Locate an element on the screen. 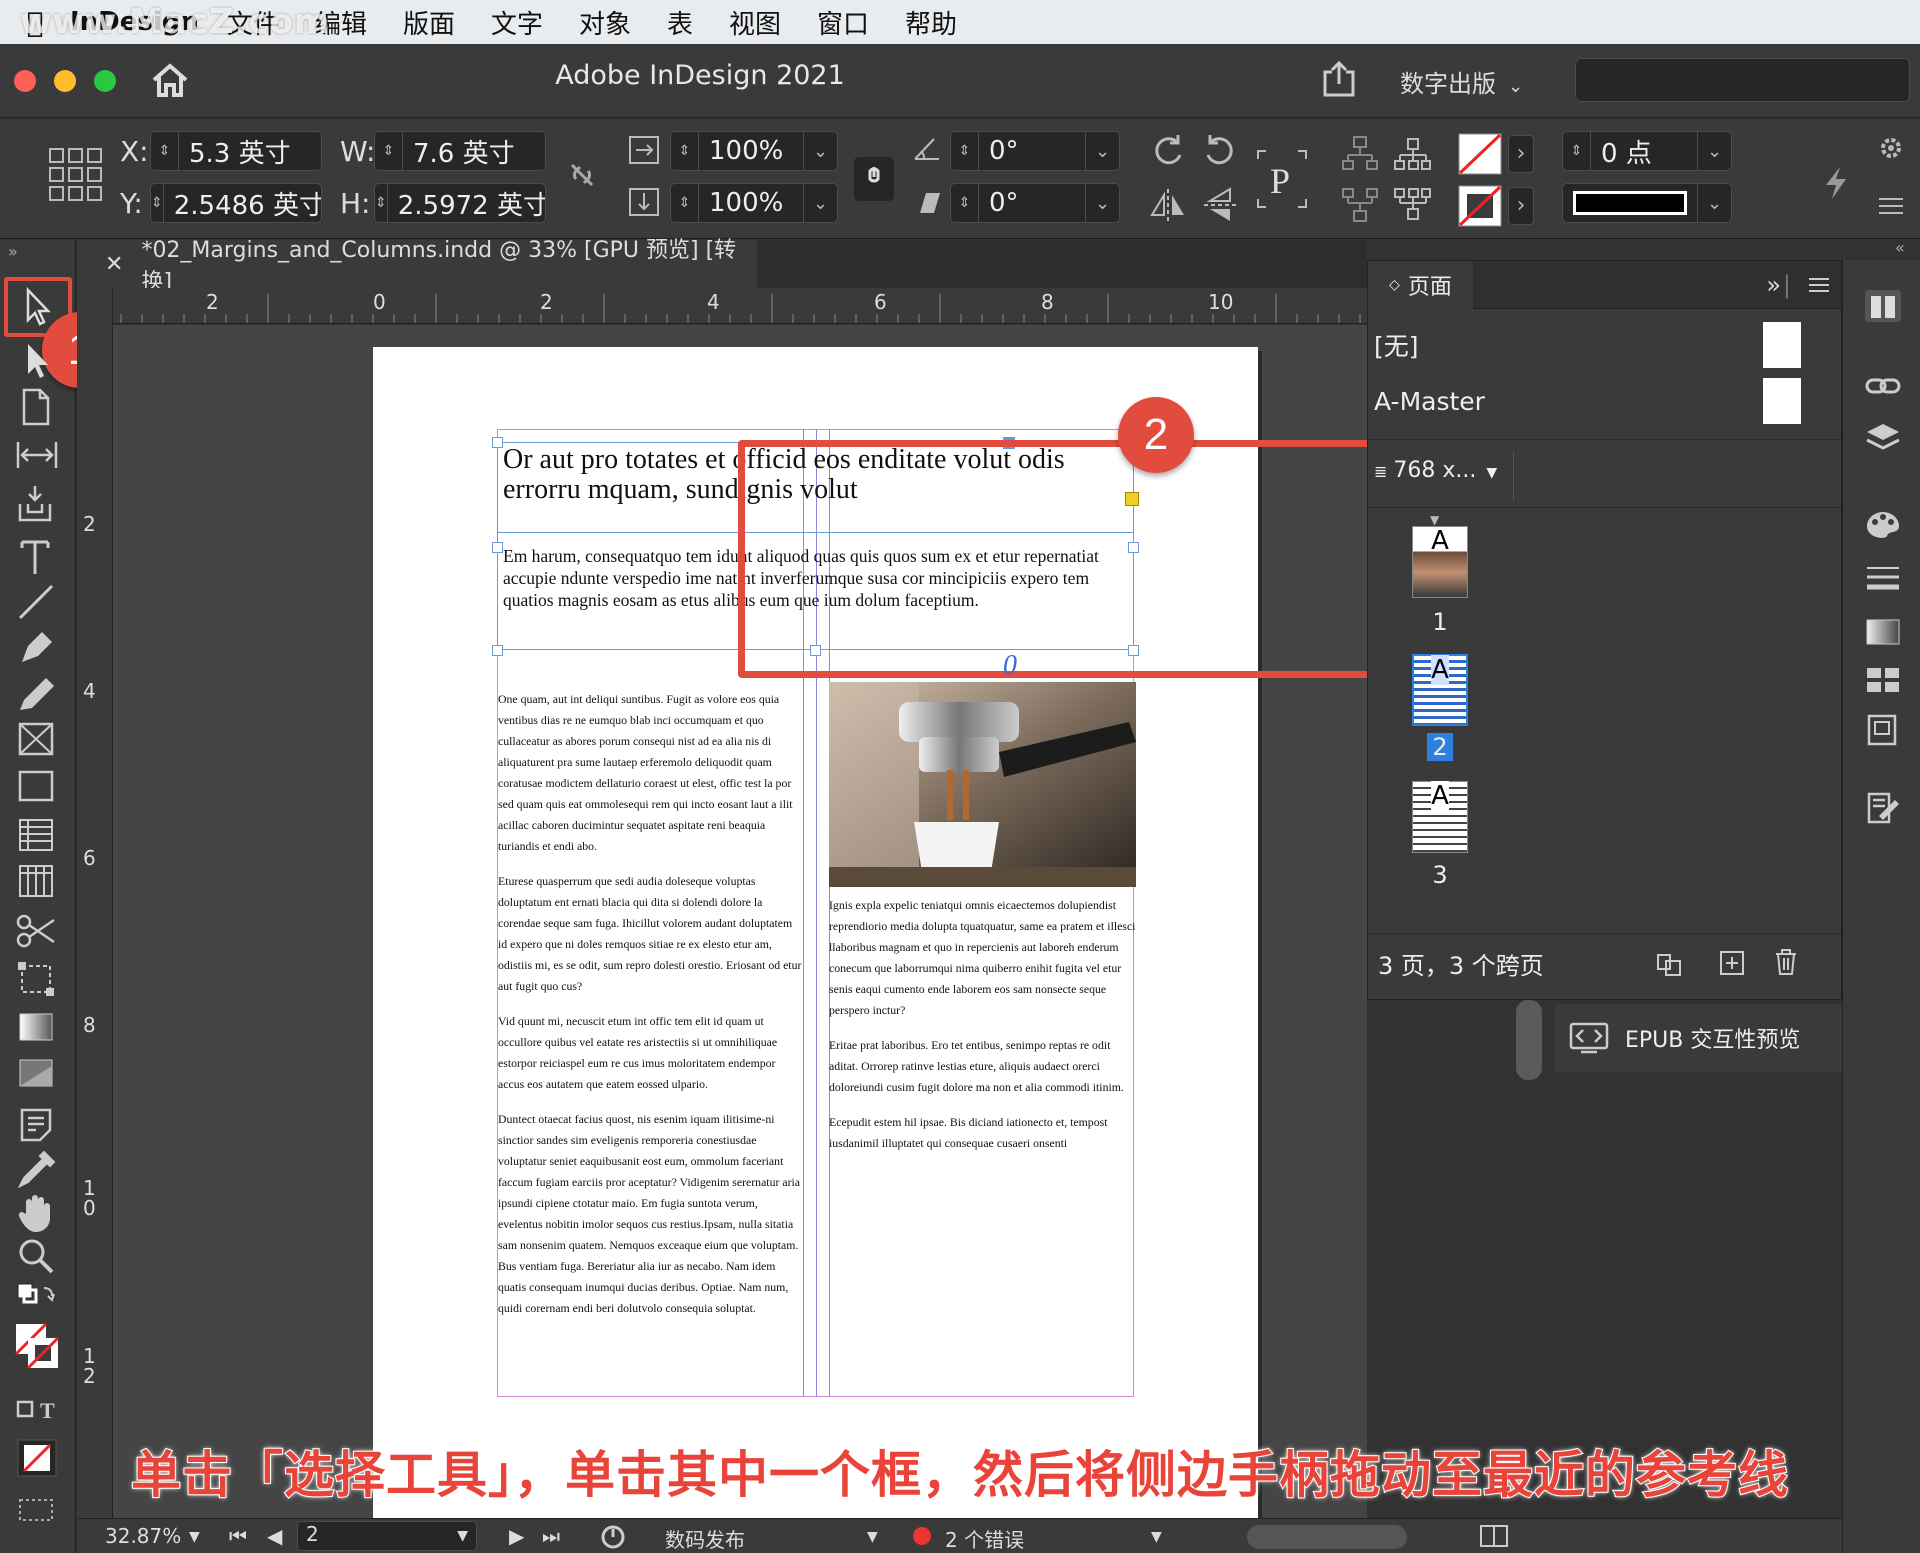 The width and height of the screenshot is (1920, 1553). fill-none-swatch-icon is located at coordinates (1480, 154).